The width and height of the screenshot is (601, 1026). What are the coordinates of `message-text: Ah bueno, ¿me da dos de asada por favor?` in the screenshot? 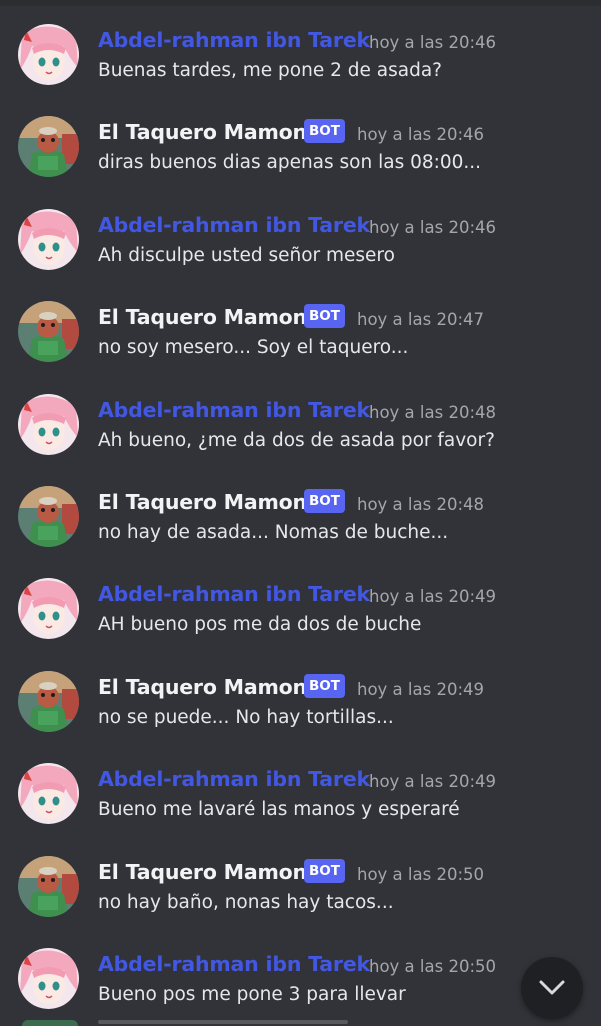 It's located at (296, 440).